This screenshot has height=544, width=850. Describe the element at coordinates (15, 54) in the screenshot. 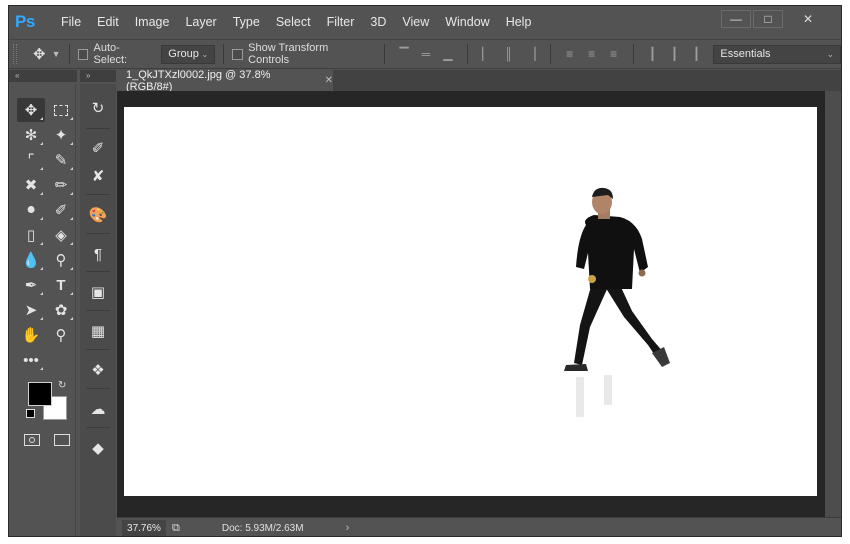

I see `options-bar-grip` at that location.